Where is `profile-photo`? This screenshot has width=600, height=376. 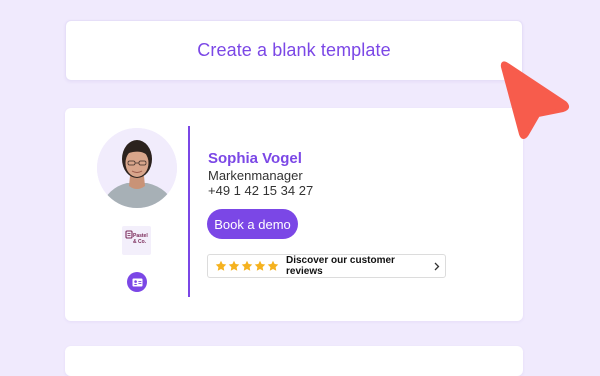
profile-photo is located at coordinates (137, 168).